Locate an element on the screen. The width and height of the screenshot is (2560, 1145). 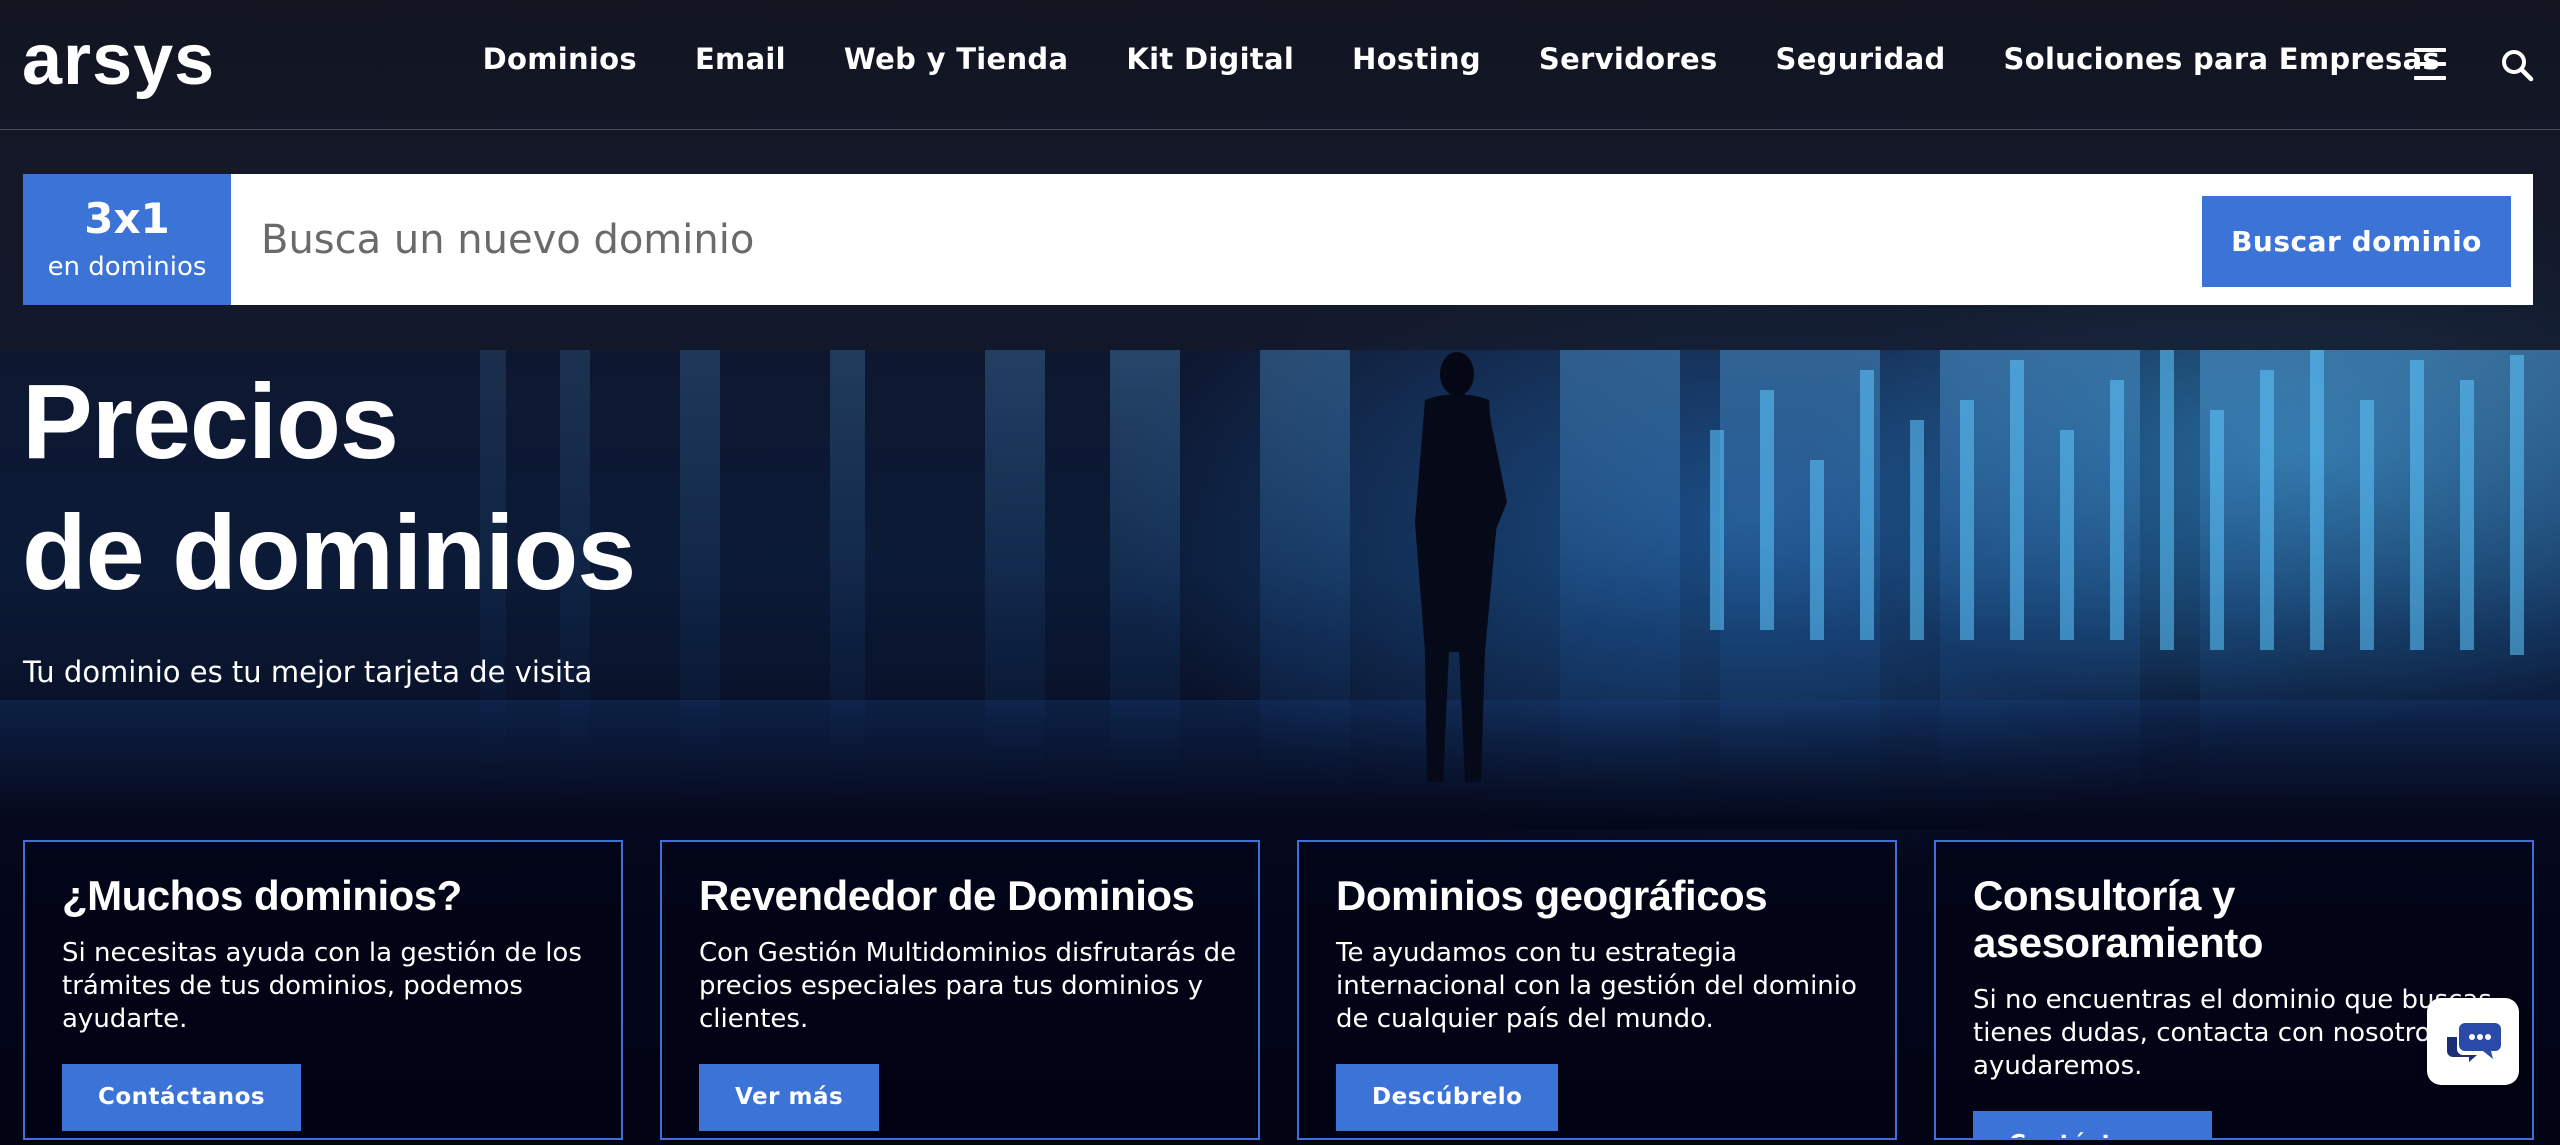
page-title-line-2: de dominios is located at coordinates (329, 553).